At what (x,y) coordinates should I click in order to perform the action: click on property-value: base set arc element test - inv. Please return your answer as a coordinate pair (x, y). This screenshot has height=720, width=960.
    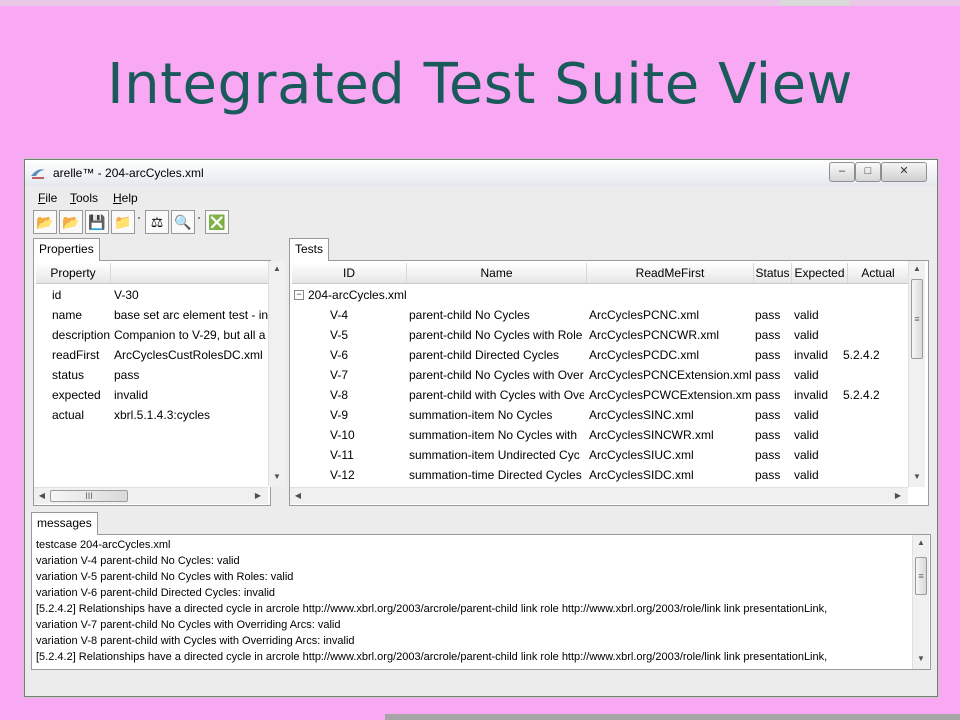
    Looking at the image, I should click on (191, 315).